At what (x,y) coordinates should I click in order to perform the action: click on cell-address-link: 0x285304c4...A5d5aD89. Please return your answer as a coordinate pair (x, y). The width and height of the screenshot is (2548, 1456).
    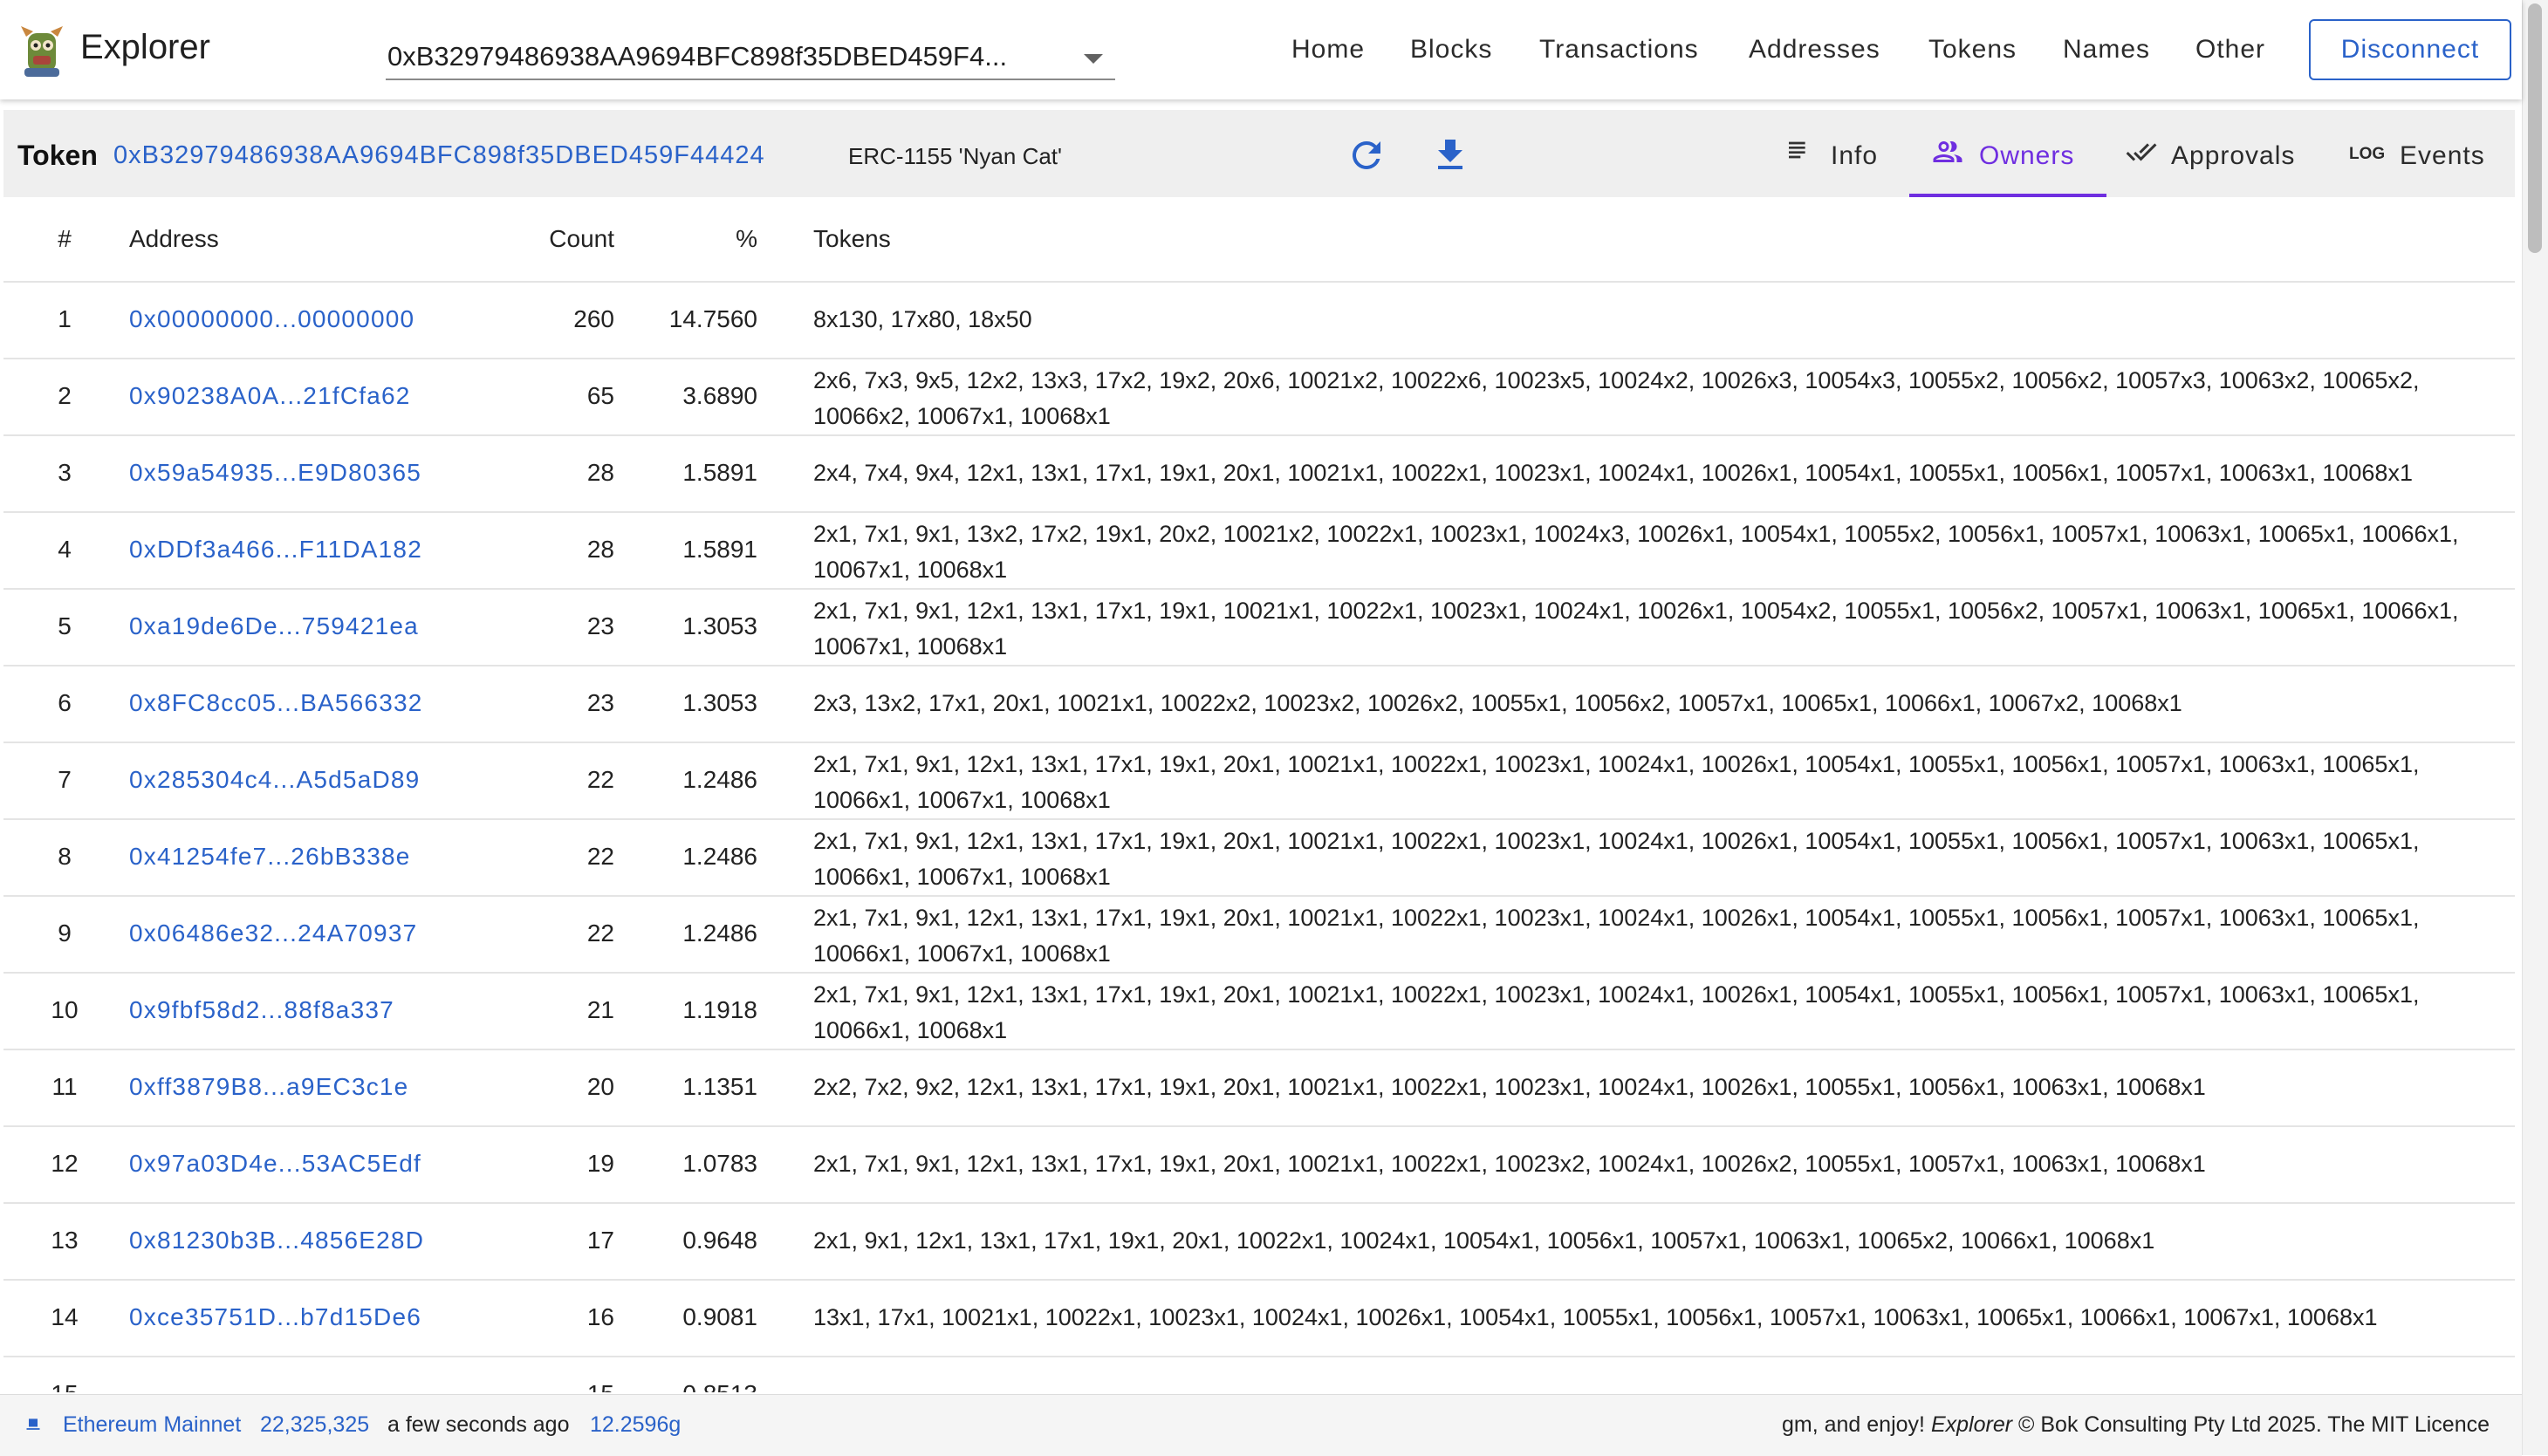
    Looking at the image, I should click on (274, 780).